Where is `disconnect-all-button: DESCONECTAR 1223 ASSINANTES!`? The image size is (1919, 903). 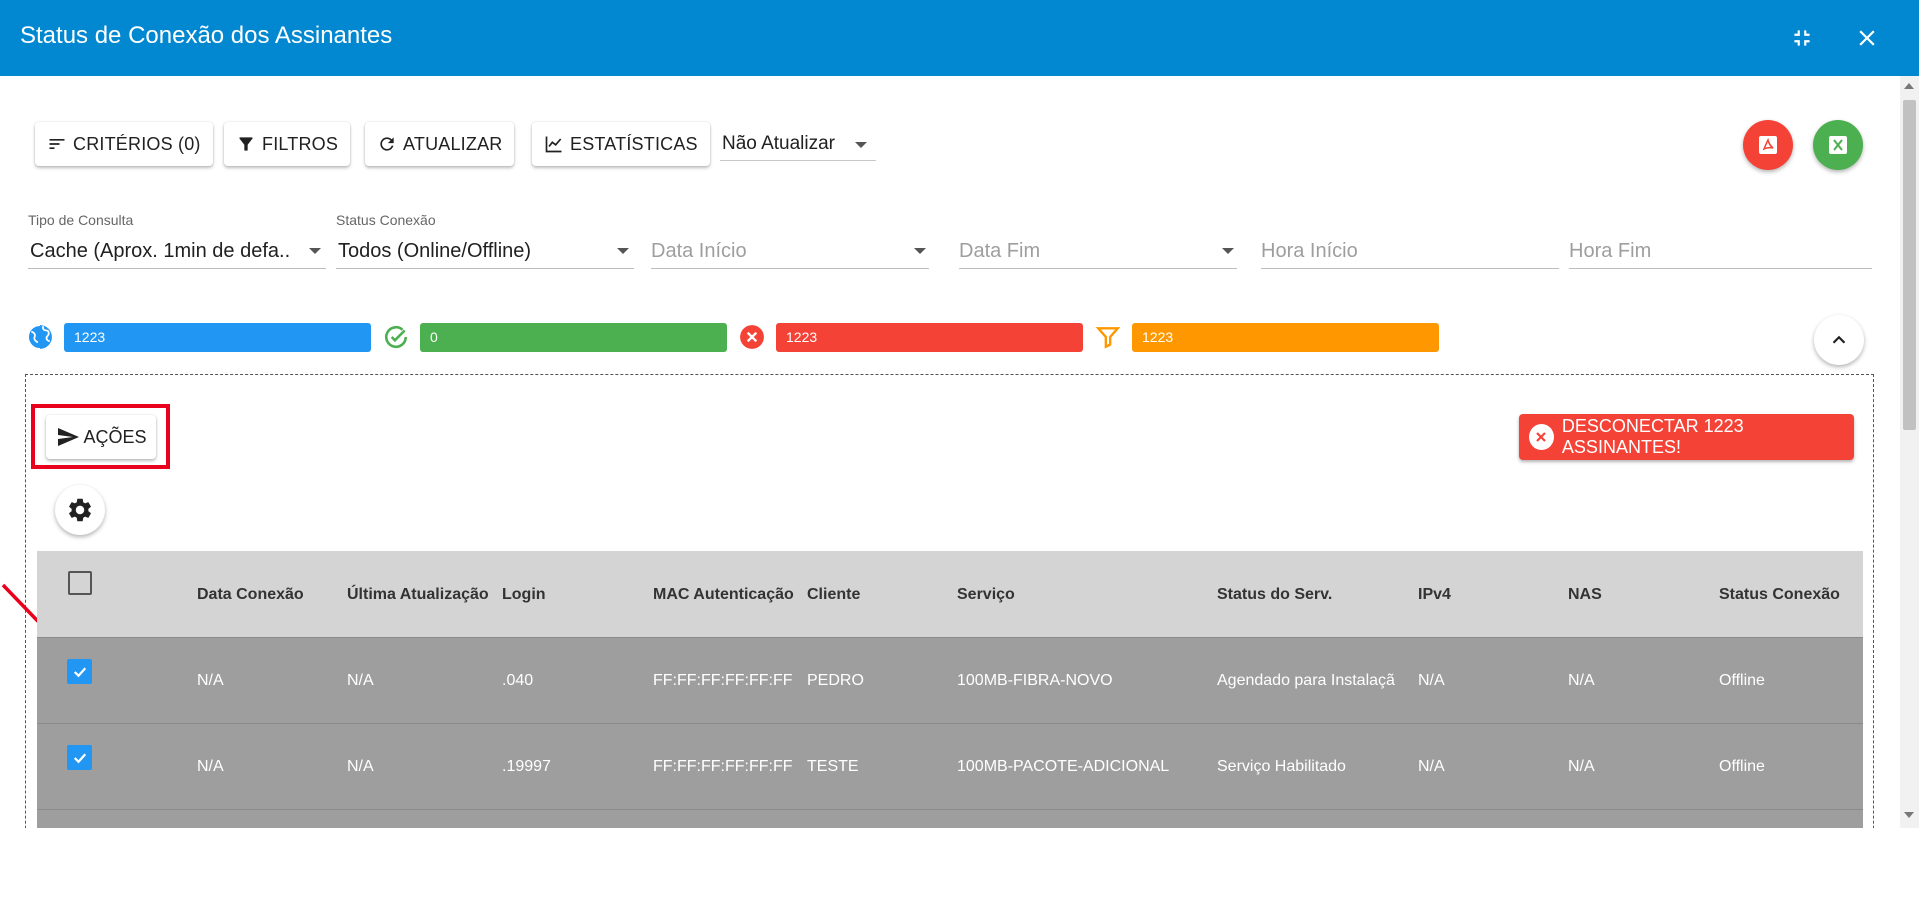
disconnect-all-button: DESCONECTAR 1223 ASSINANTES! is located at coordinates (1686, 437).